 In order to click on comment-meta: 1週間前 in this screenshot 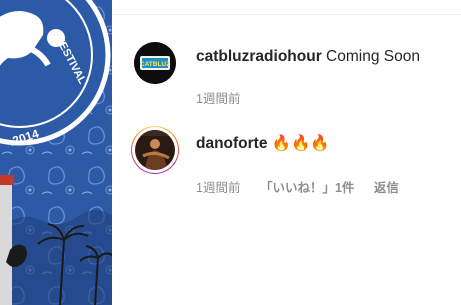, I will do `click(226, 97)`.